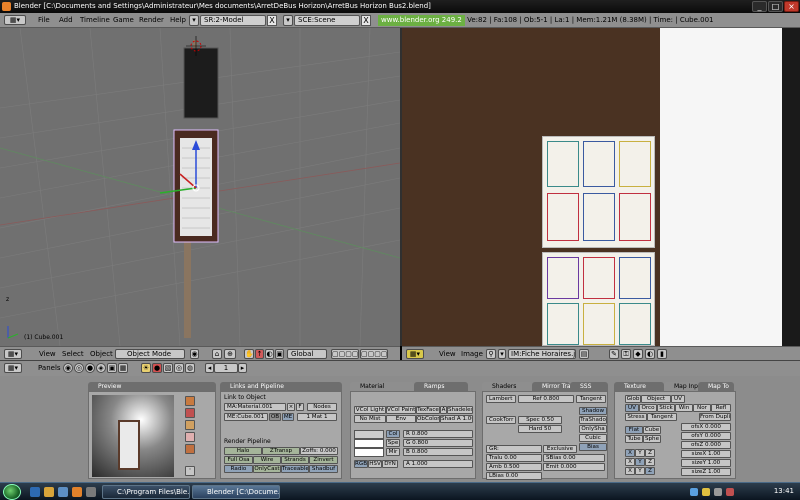 The image size is (800, 500). What do you see at coordinates (640, 462) in the screenshot?
I see `proj-y-y: Y` at bounding box center [640, 462].